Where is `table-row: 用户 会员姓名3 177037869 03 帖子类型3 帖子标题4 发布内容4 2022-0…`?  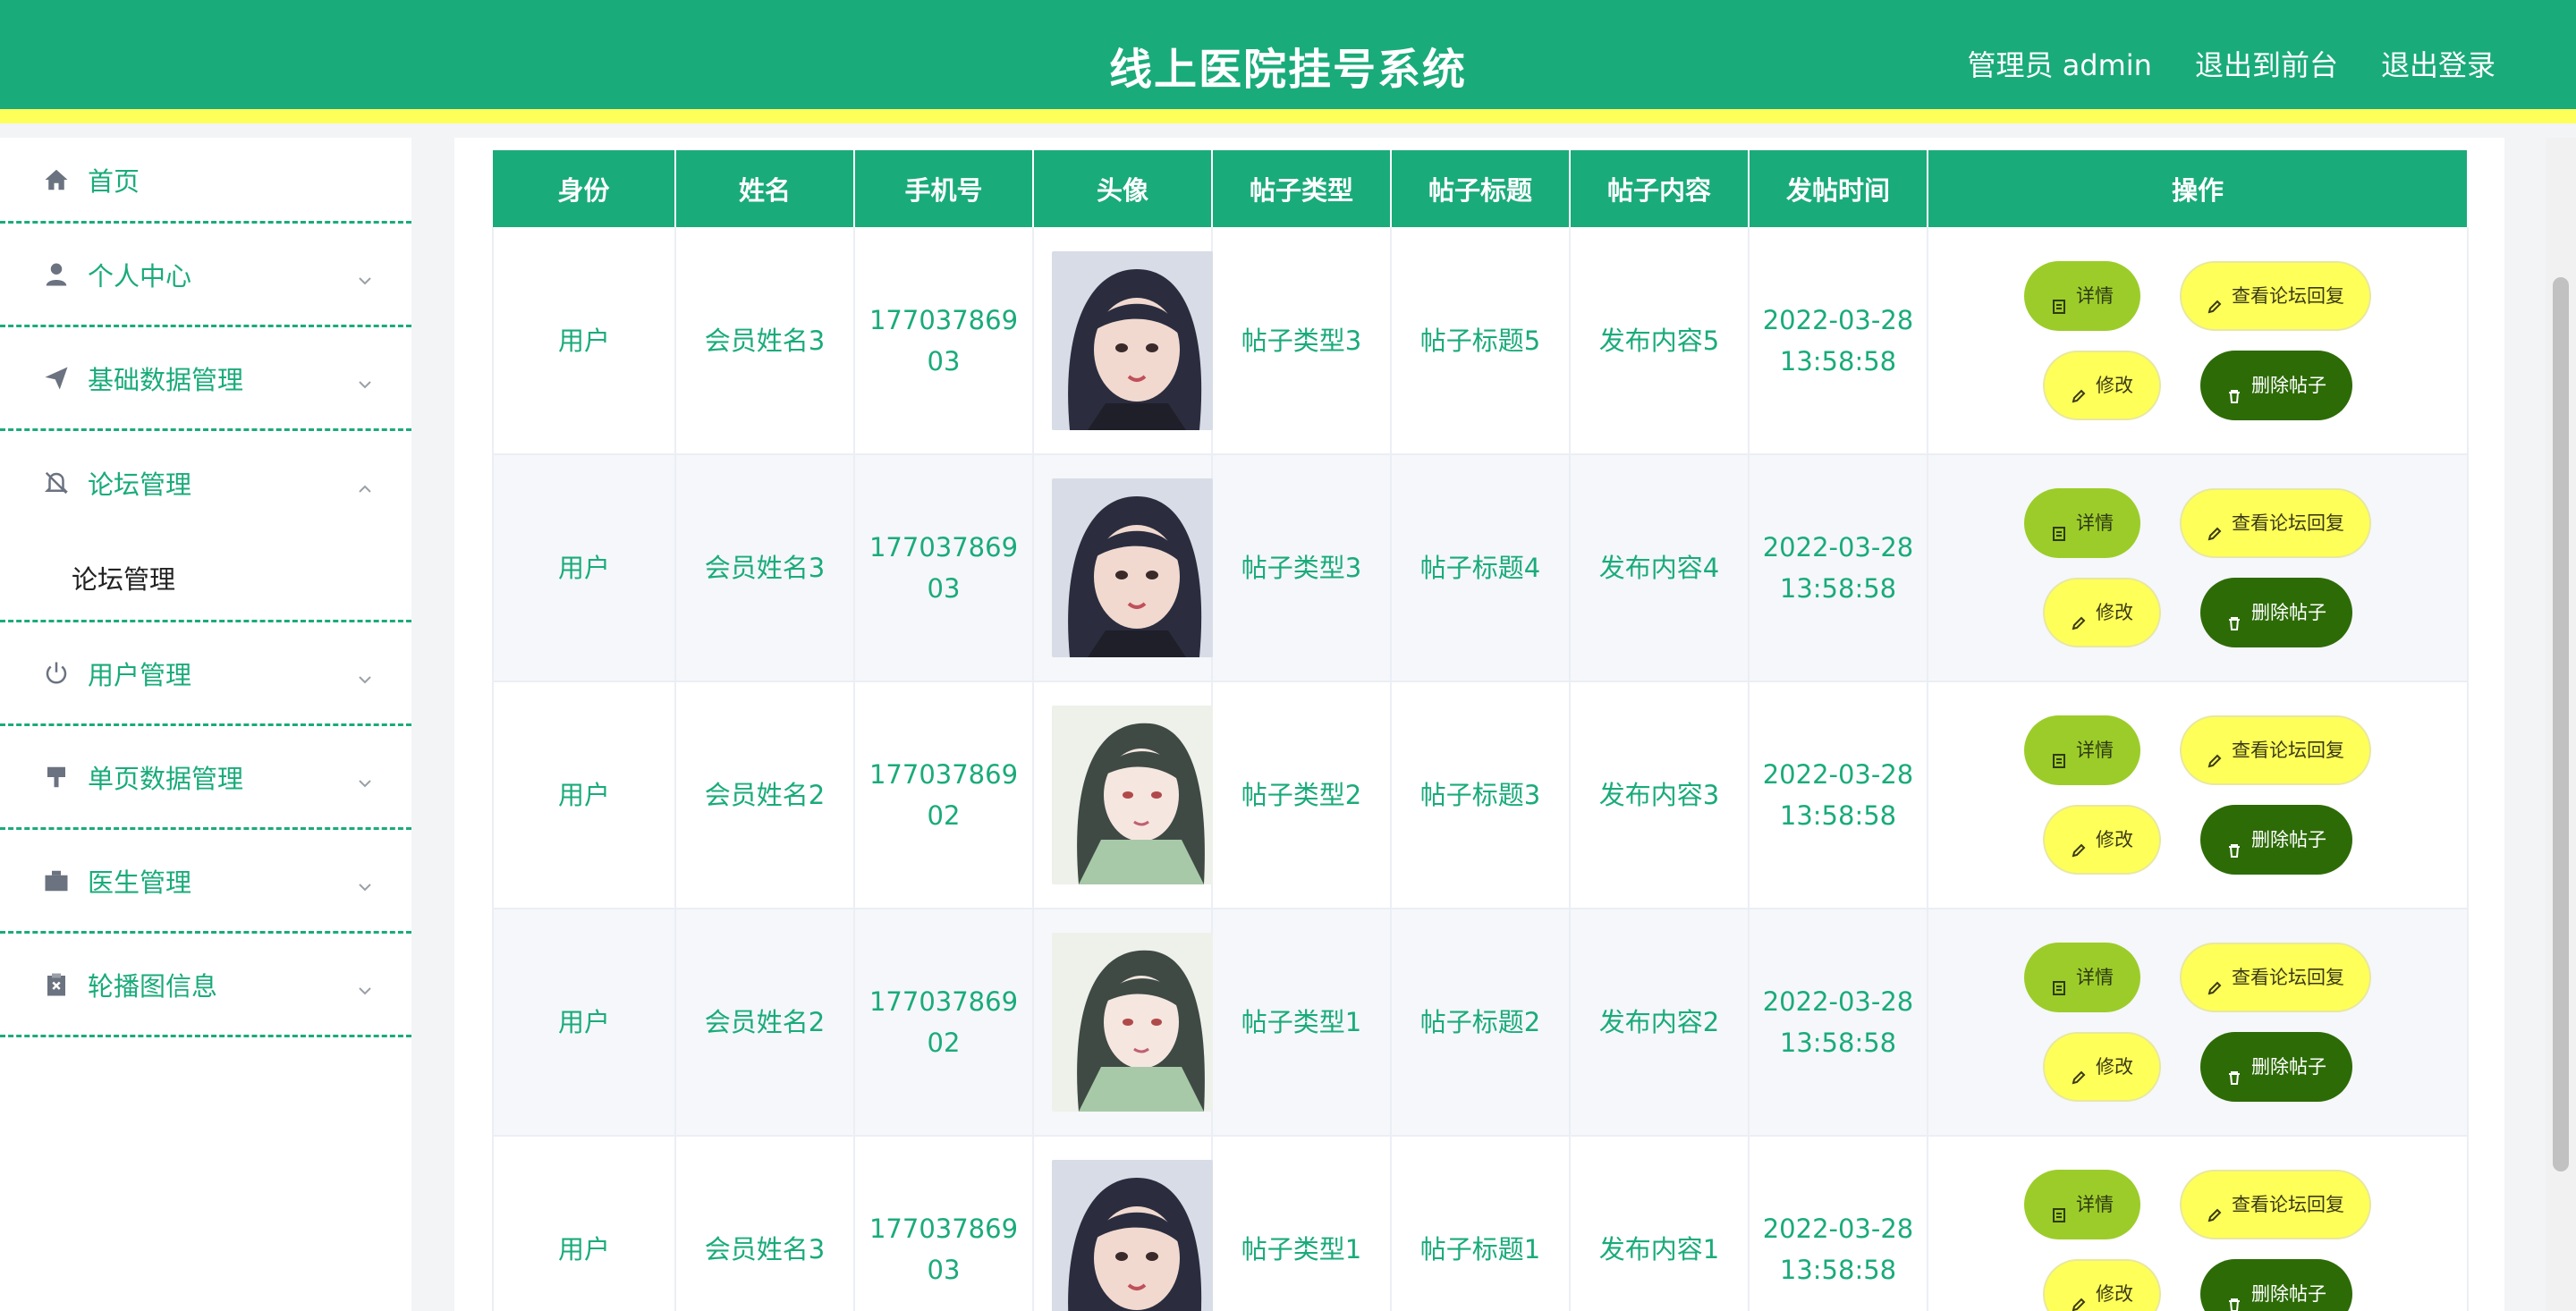 table-row: 用户 会员姓名3 177037869 03 帖子类型3 帖子标题4 发布内容4 2022-0… is located at coordinates (1480, 568).